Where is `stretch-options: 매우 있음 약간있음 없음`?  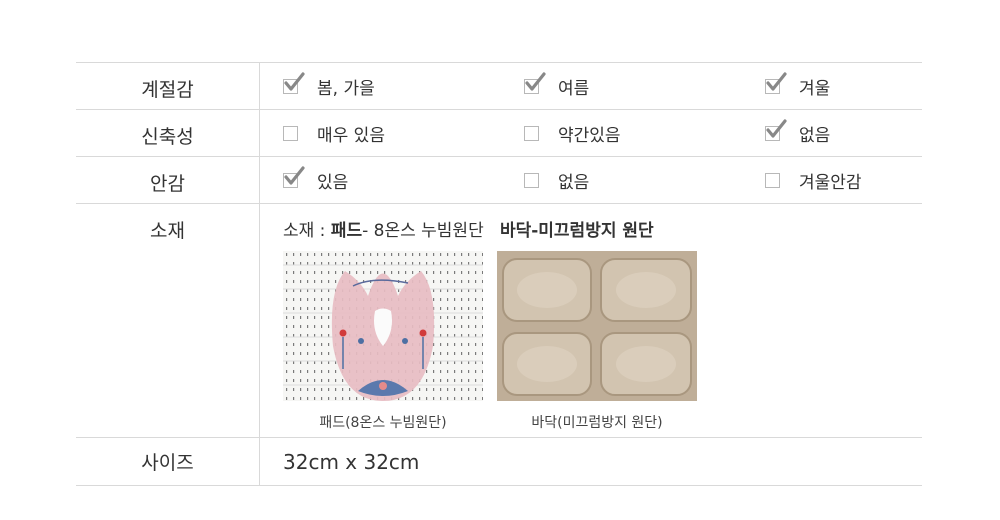 stretch-options: 매우 있음 약간있음 없음 is located at coordinates (591, 133).